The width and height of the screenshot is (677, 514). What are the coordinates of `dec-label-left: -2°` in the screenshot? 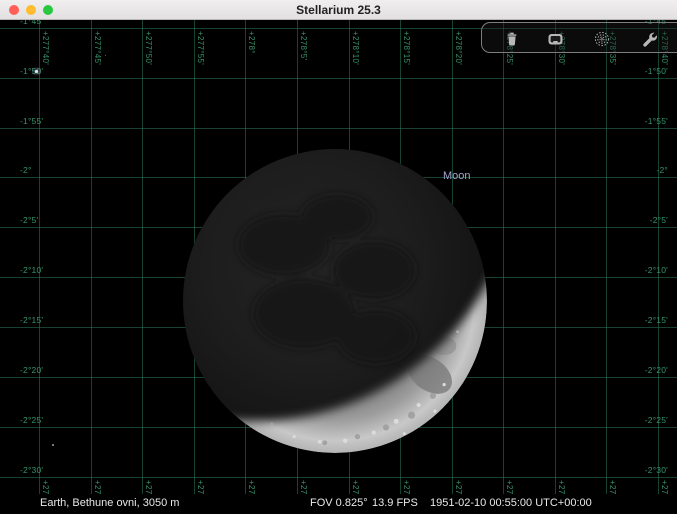 It's located at (26, 170).